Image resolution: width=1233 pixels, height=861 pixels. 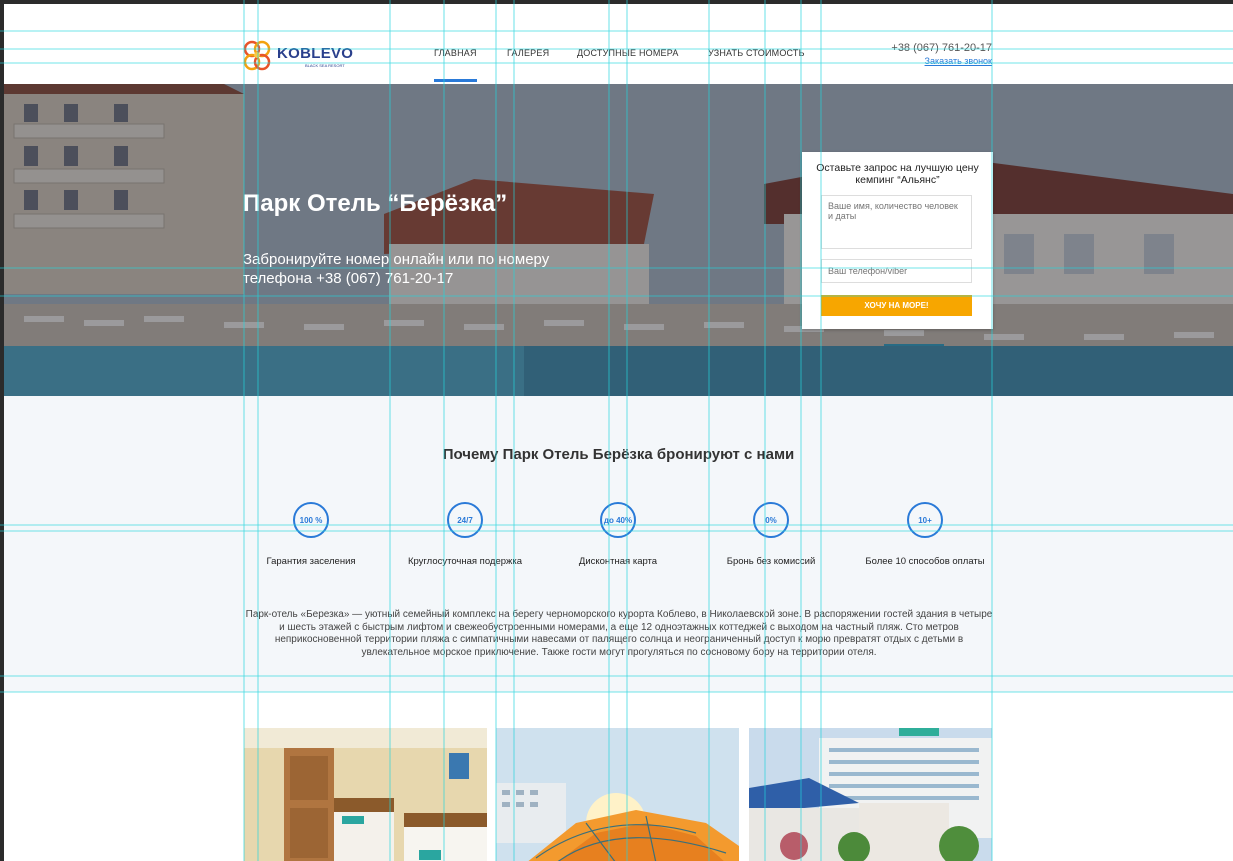 I want to click on feature-badge: до 40%, so click(x=618, y=520).